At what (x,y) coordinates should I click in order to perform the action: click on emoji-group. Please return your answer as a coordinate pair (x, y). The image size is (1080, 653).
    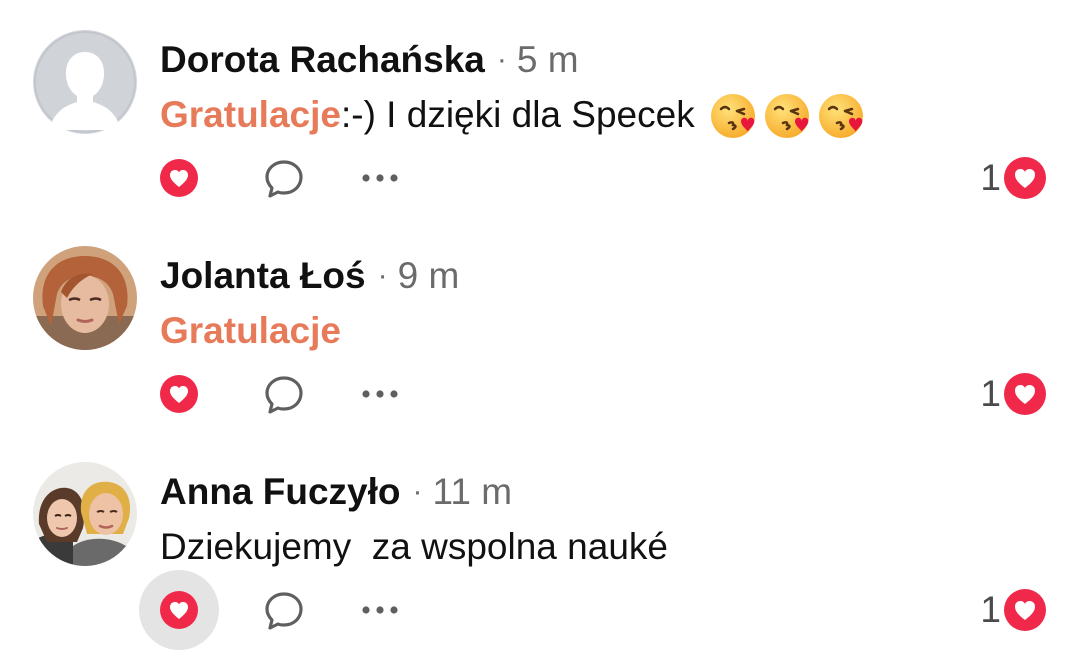
    Looking at the image, I should click on (789, 115).